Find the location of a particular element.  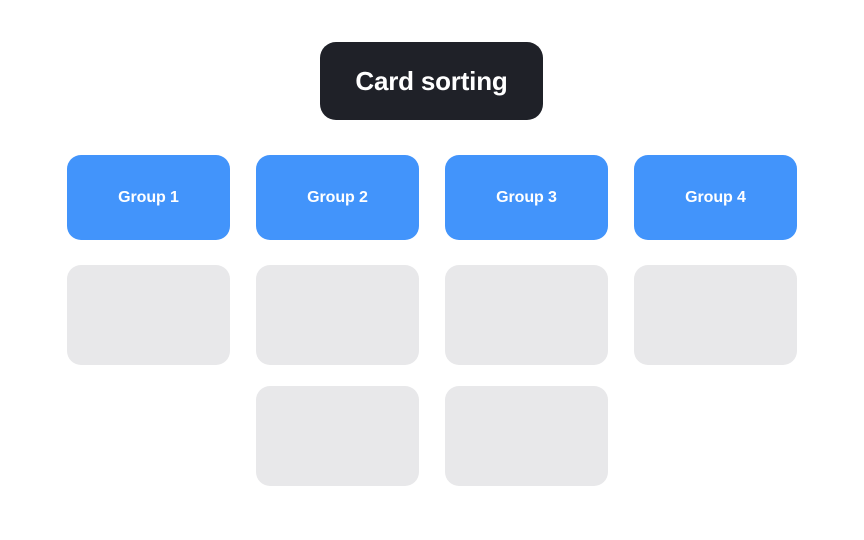

group-header-4: Group 4 is located at coordinates (715, 197).